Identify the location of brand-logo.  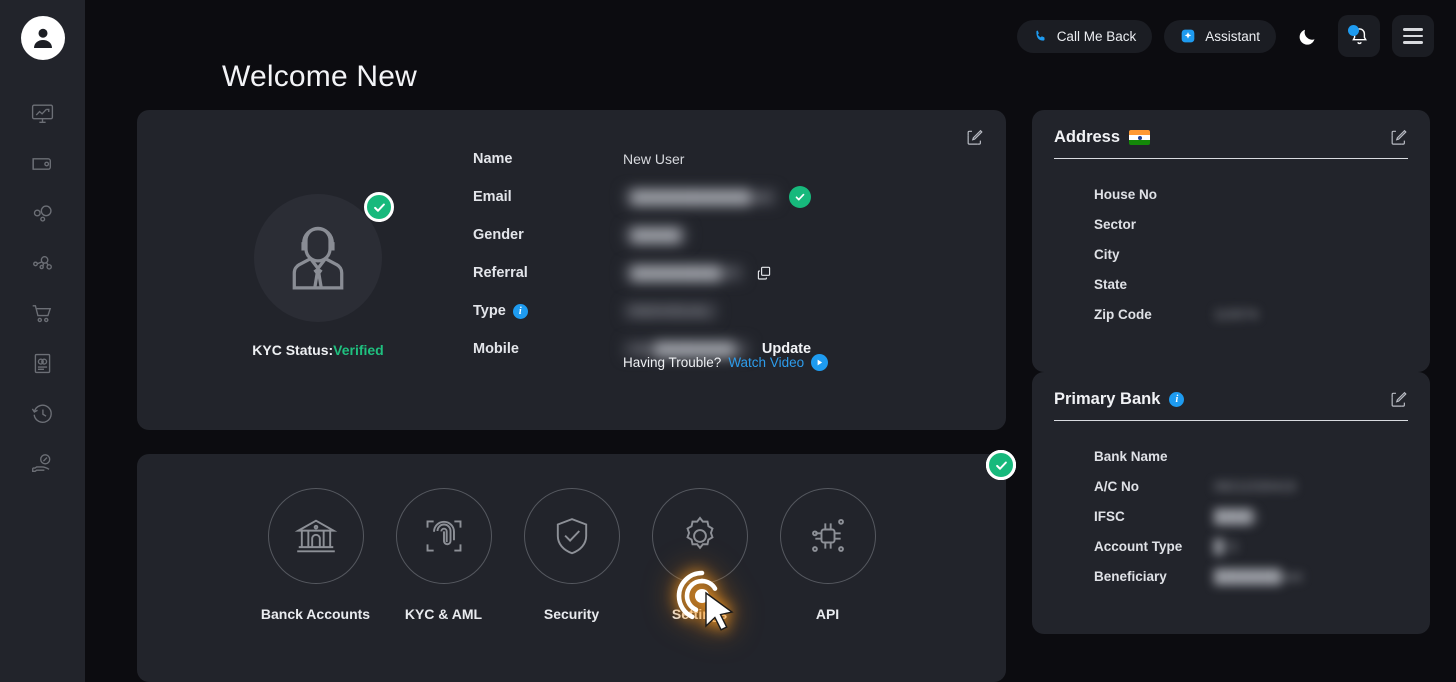
(42, 38).